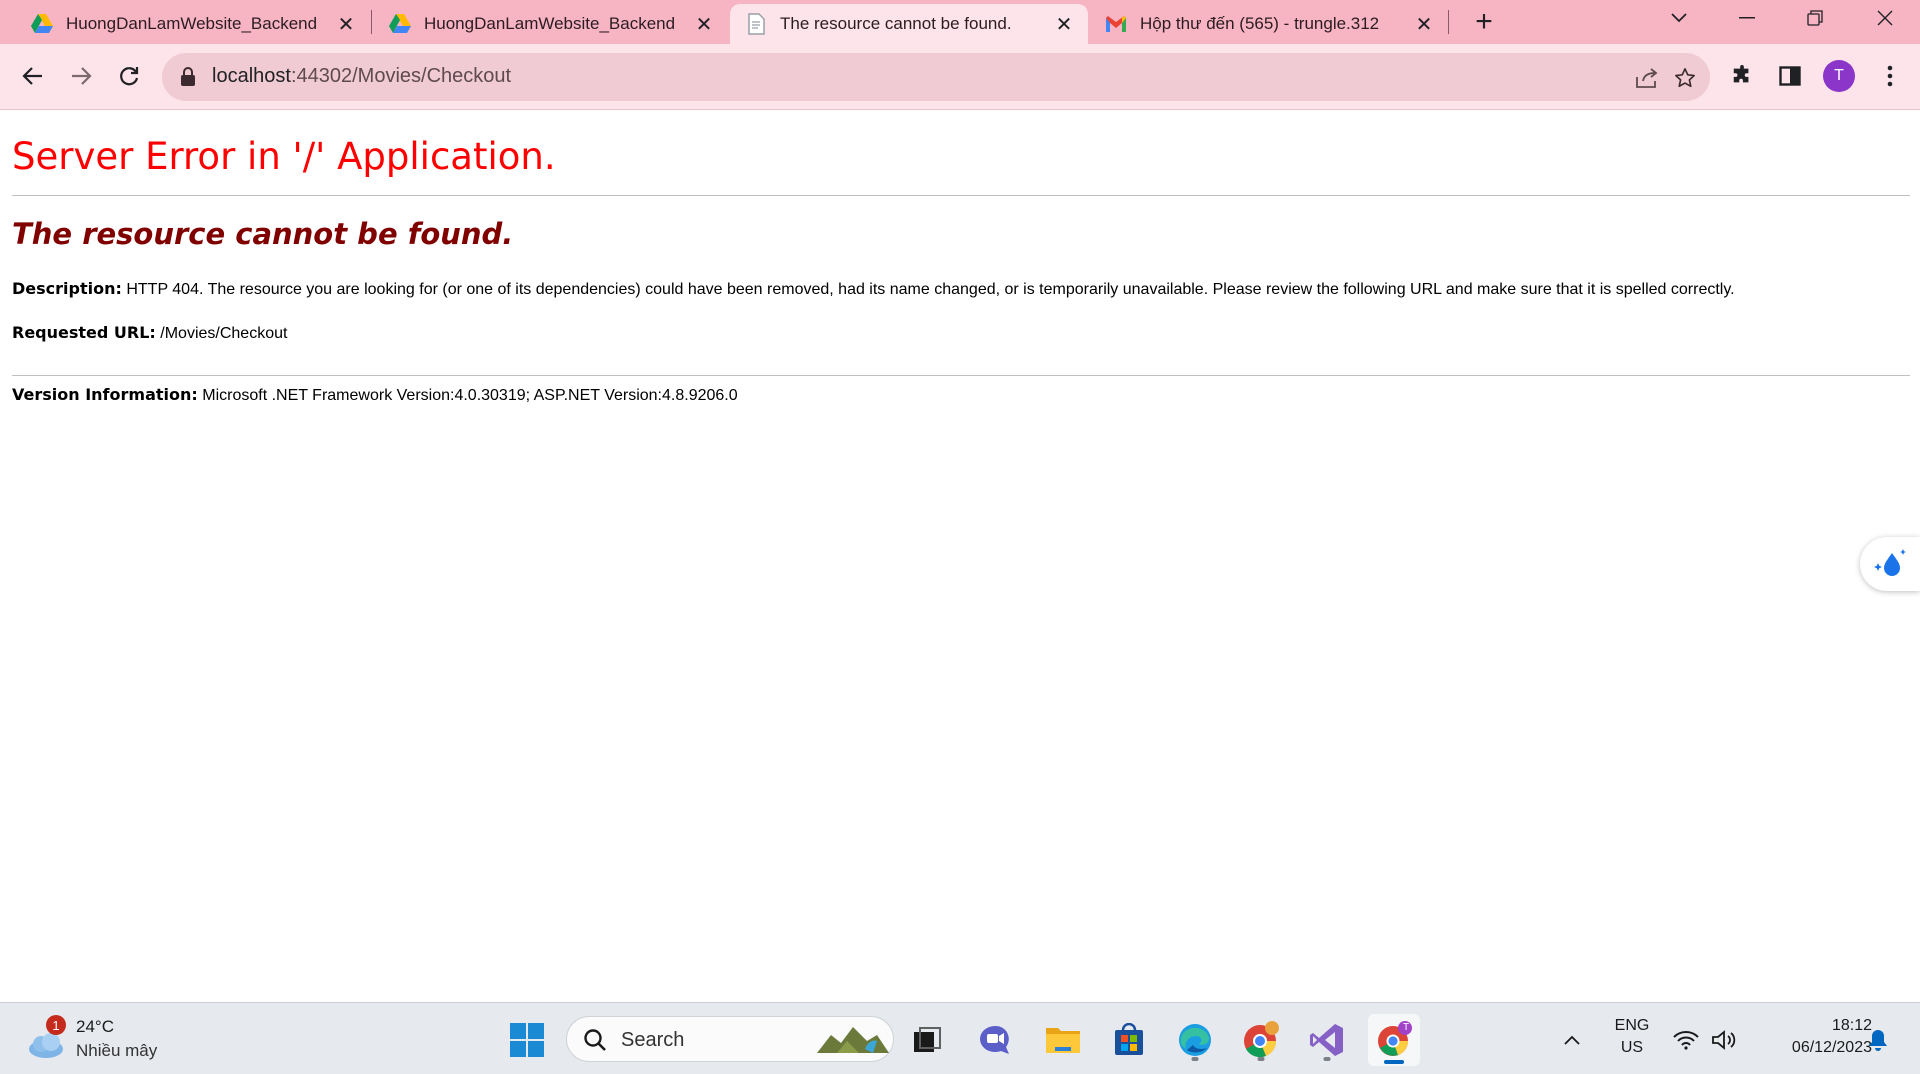  I want to click on tab-search-chevron-icon, so click(1679, 18).